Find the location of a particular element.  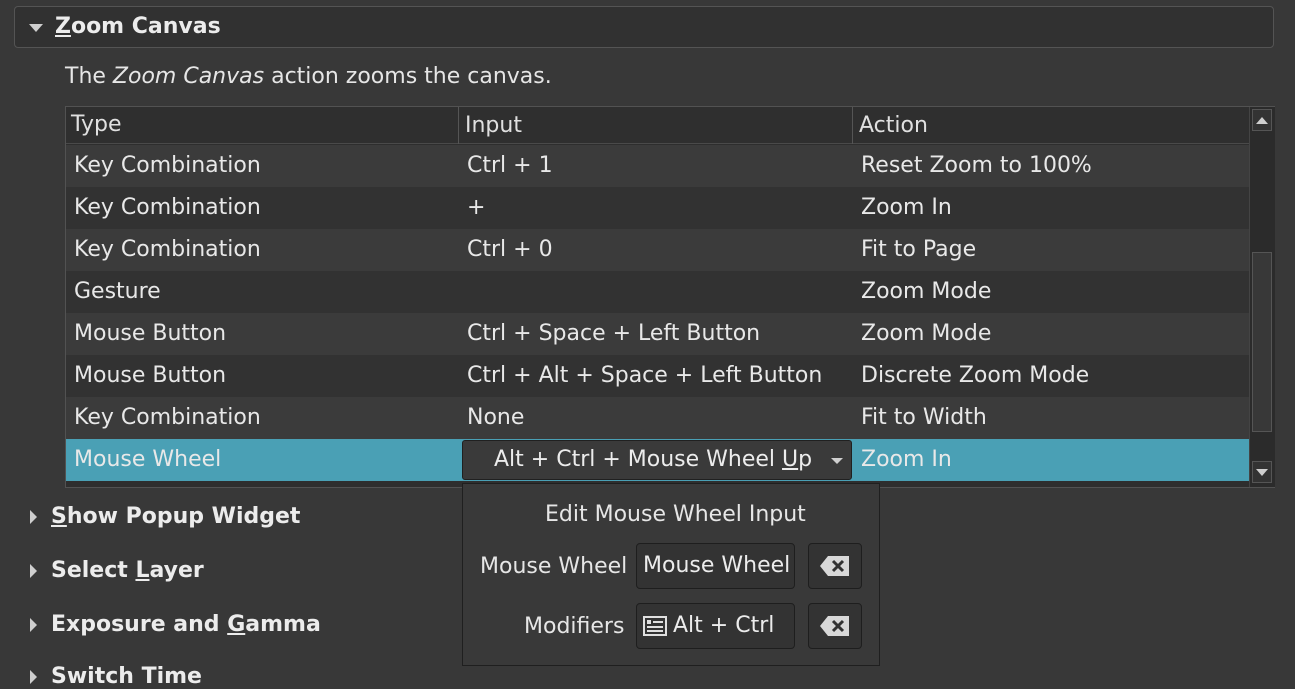

modifiers-select-button: Alt + Ctrl is located at coordinates (715, 626).